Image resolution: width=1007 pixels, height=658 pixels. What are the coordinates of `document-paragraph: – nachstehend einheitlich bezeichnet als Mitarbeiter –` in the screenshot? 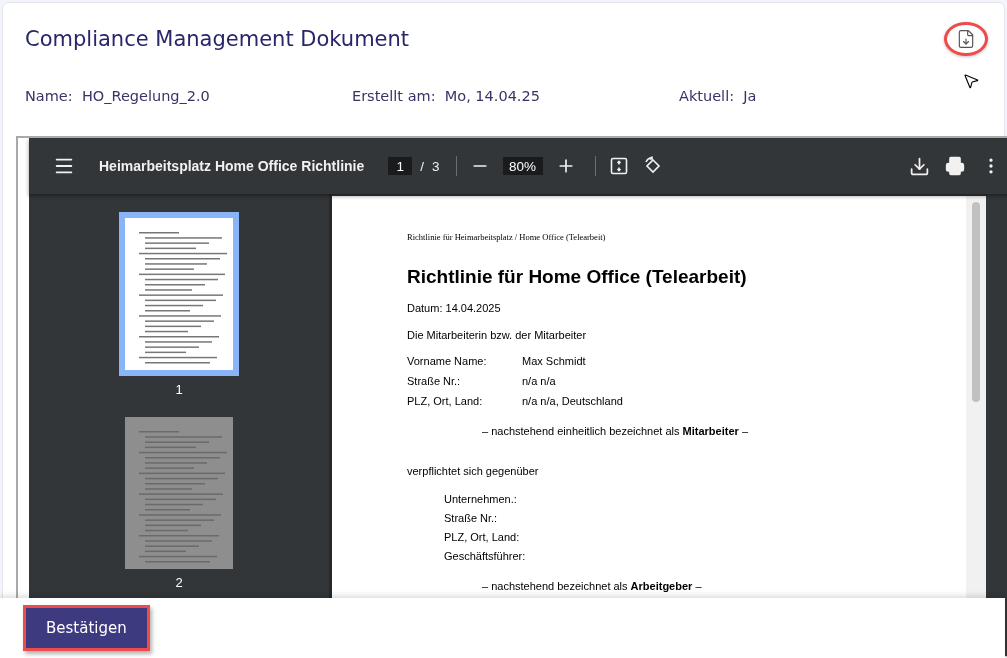 It's located at (615, 431).